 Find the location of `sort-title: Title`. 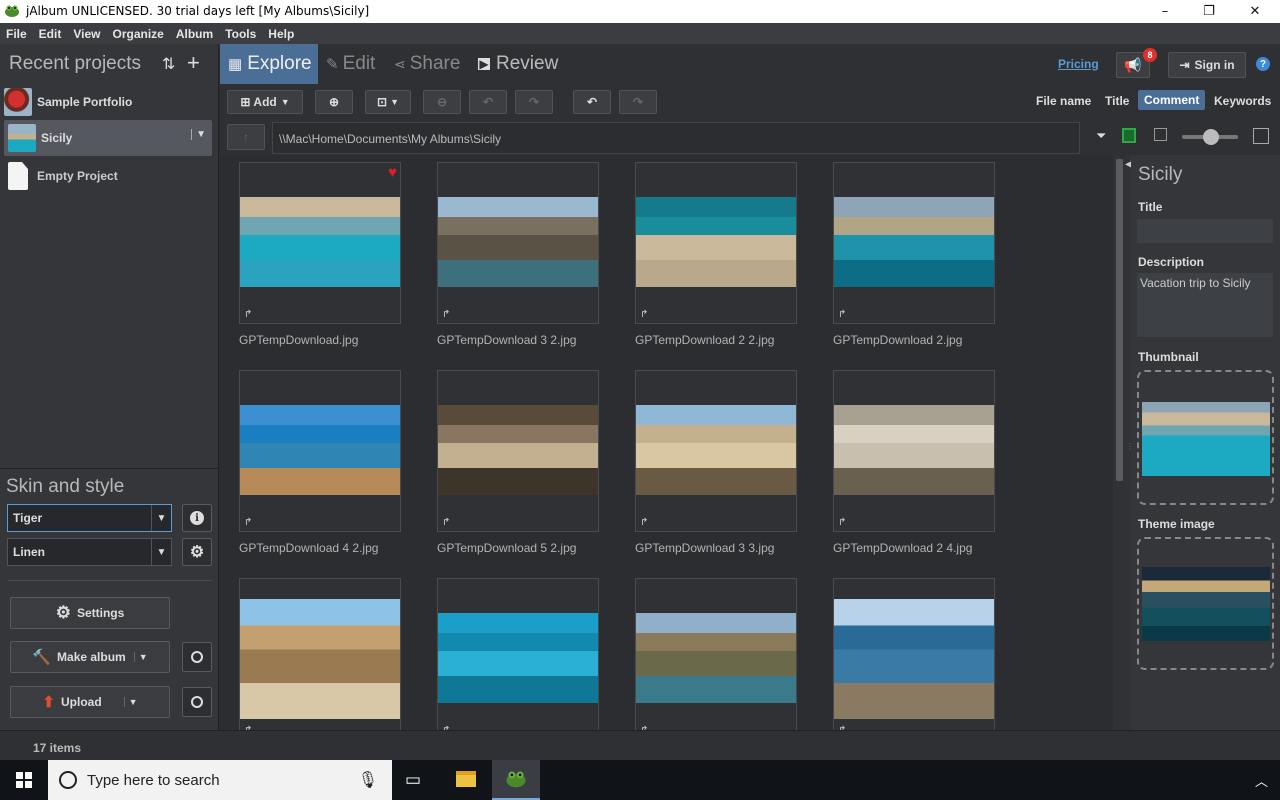

sort-title: Title is located at coordinates (1117, 101).